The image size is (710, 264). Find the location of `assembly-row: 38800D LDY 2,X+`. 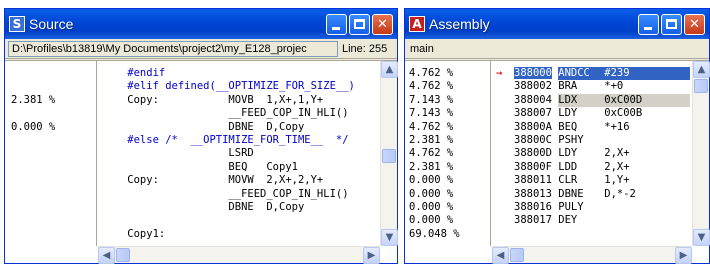

assembly-row: 38800D LDY 2,X+ is located at coordinates (594, 153).